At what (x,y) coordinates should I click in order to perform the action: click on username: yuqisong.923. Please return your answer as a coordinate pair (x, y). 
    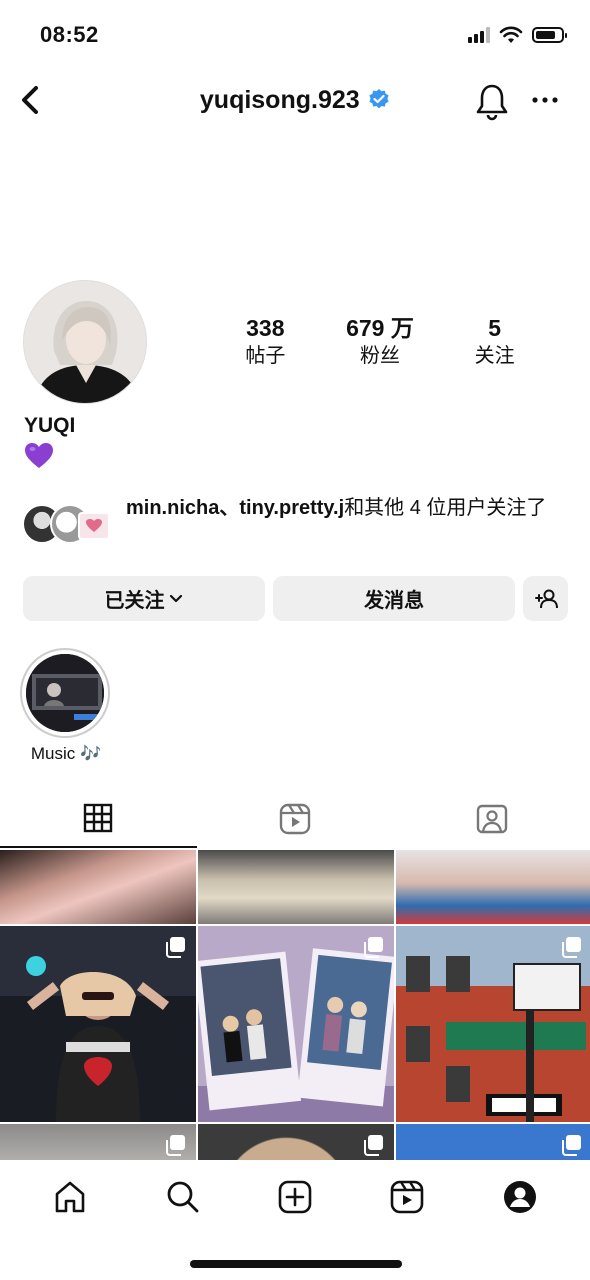
    Looking at the image, I should click on (279, 100).